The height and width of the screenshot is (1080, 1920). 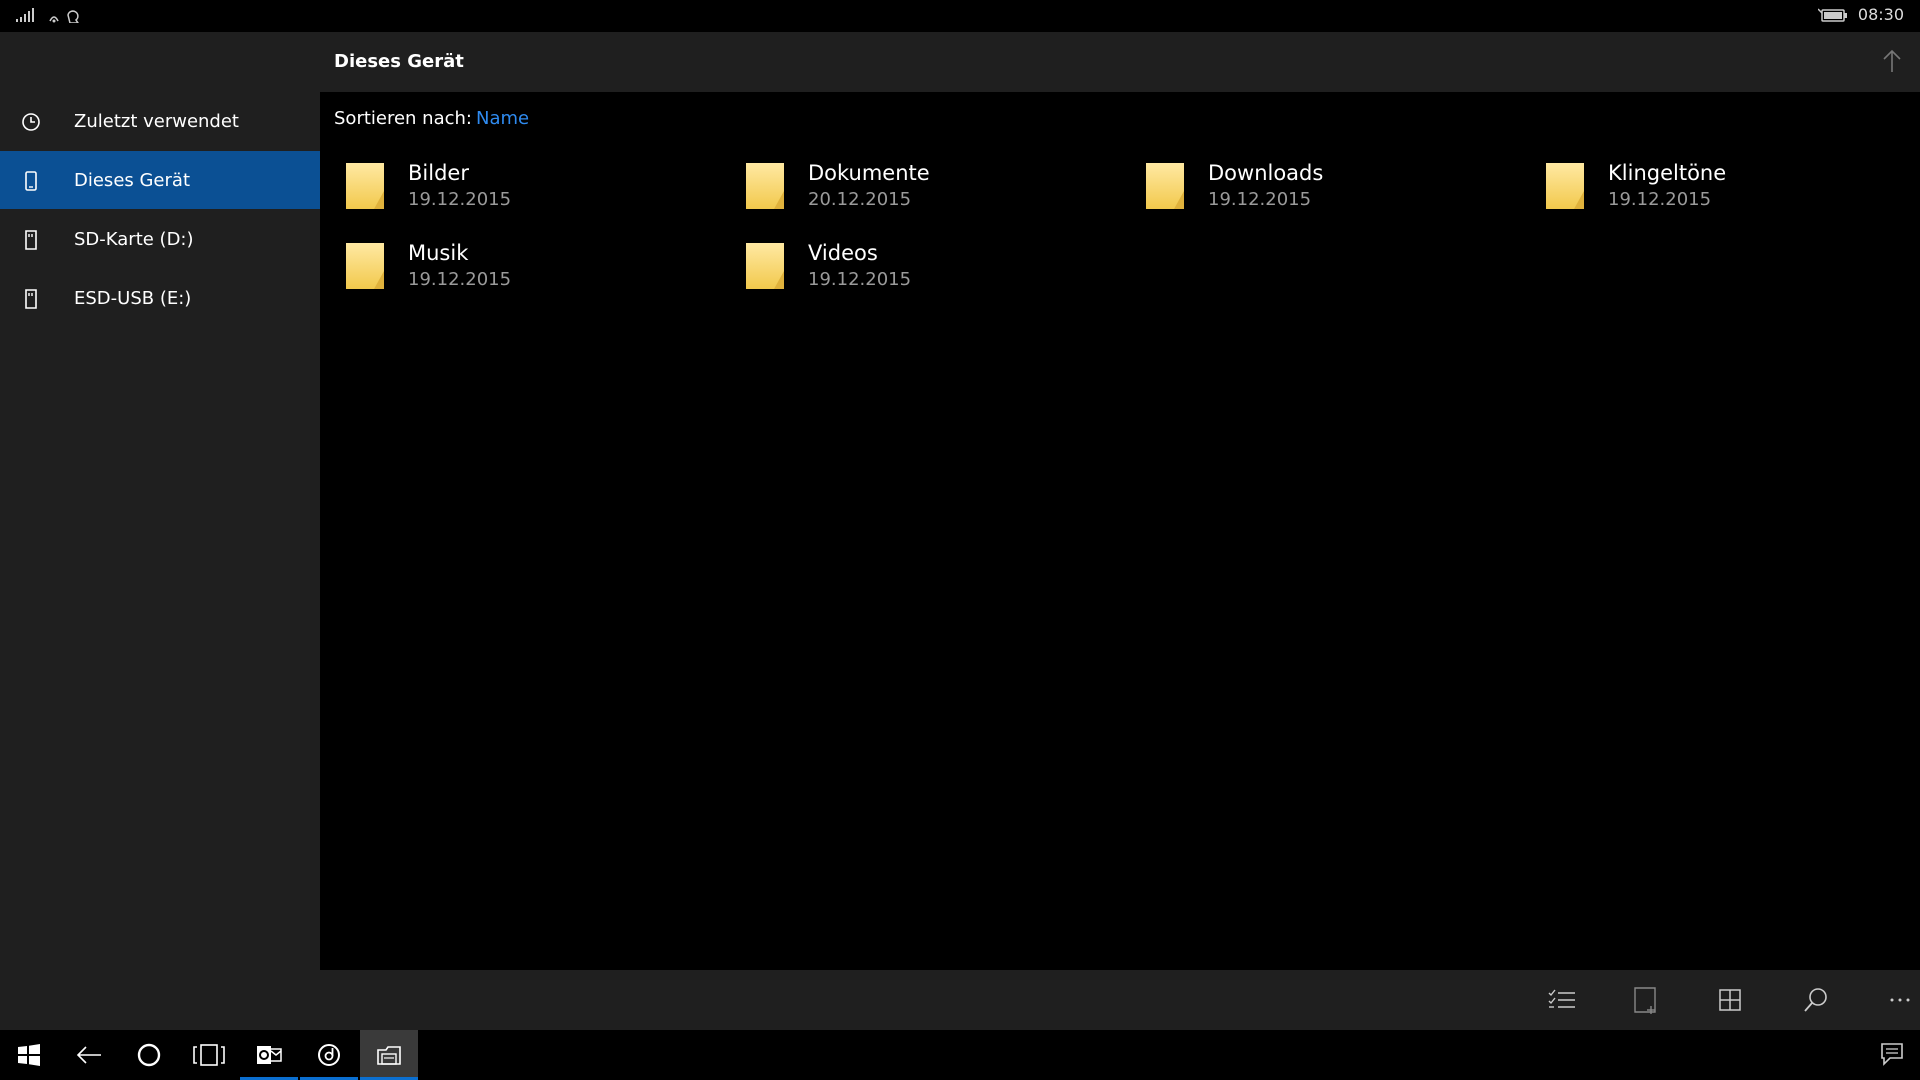 What do you see at coordinates (403, 118) in the screenshot?
I see `sort-label: Sortieren nach:` at bounding box center [403, 118].